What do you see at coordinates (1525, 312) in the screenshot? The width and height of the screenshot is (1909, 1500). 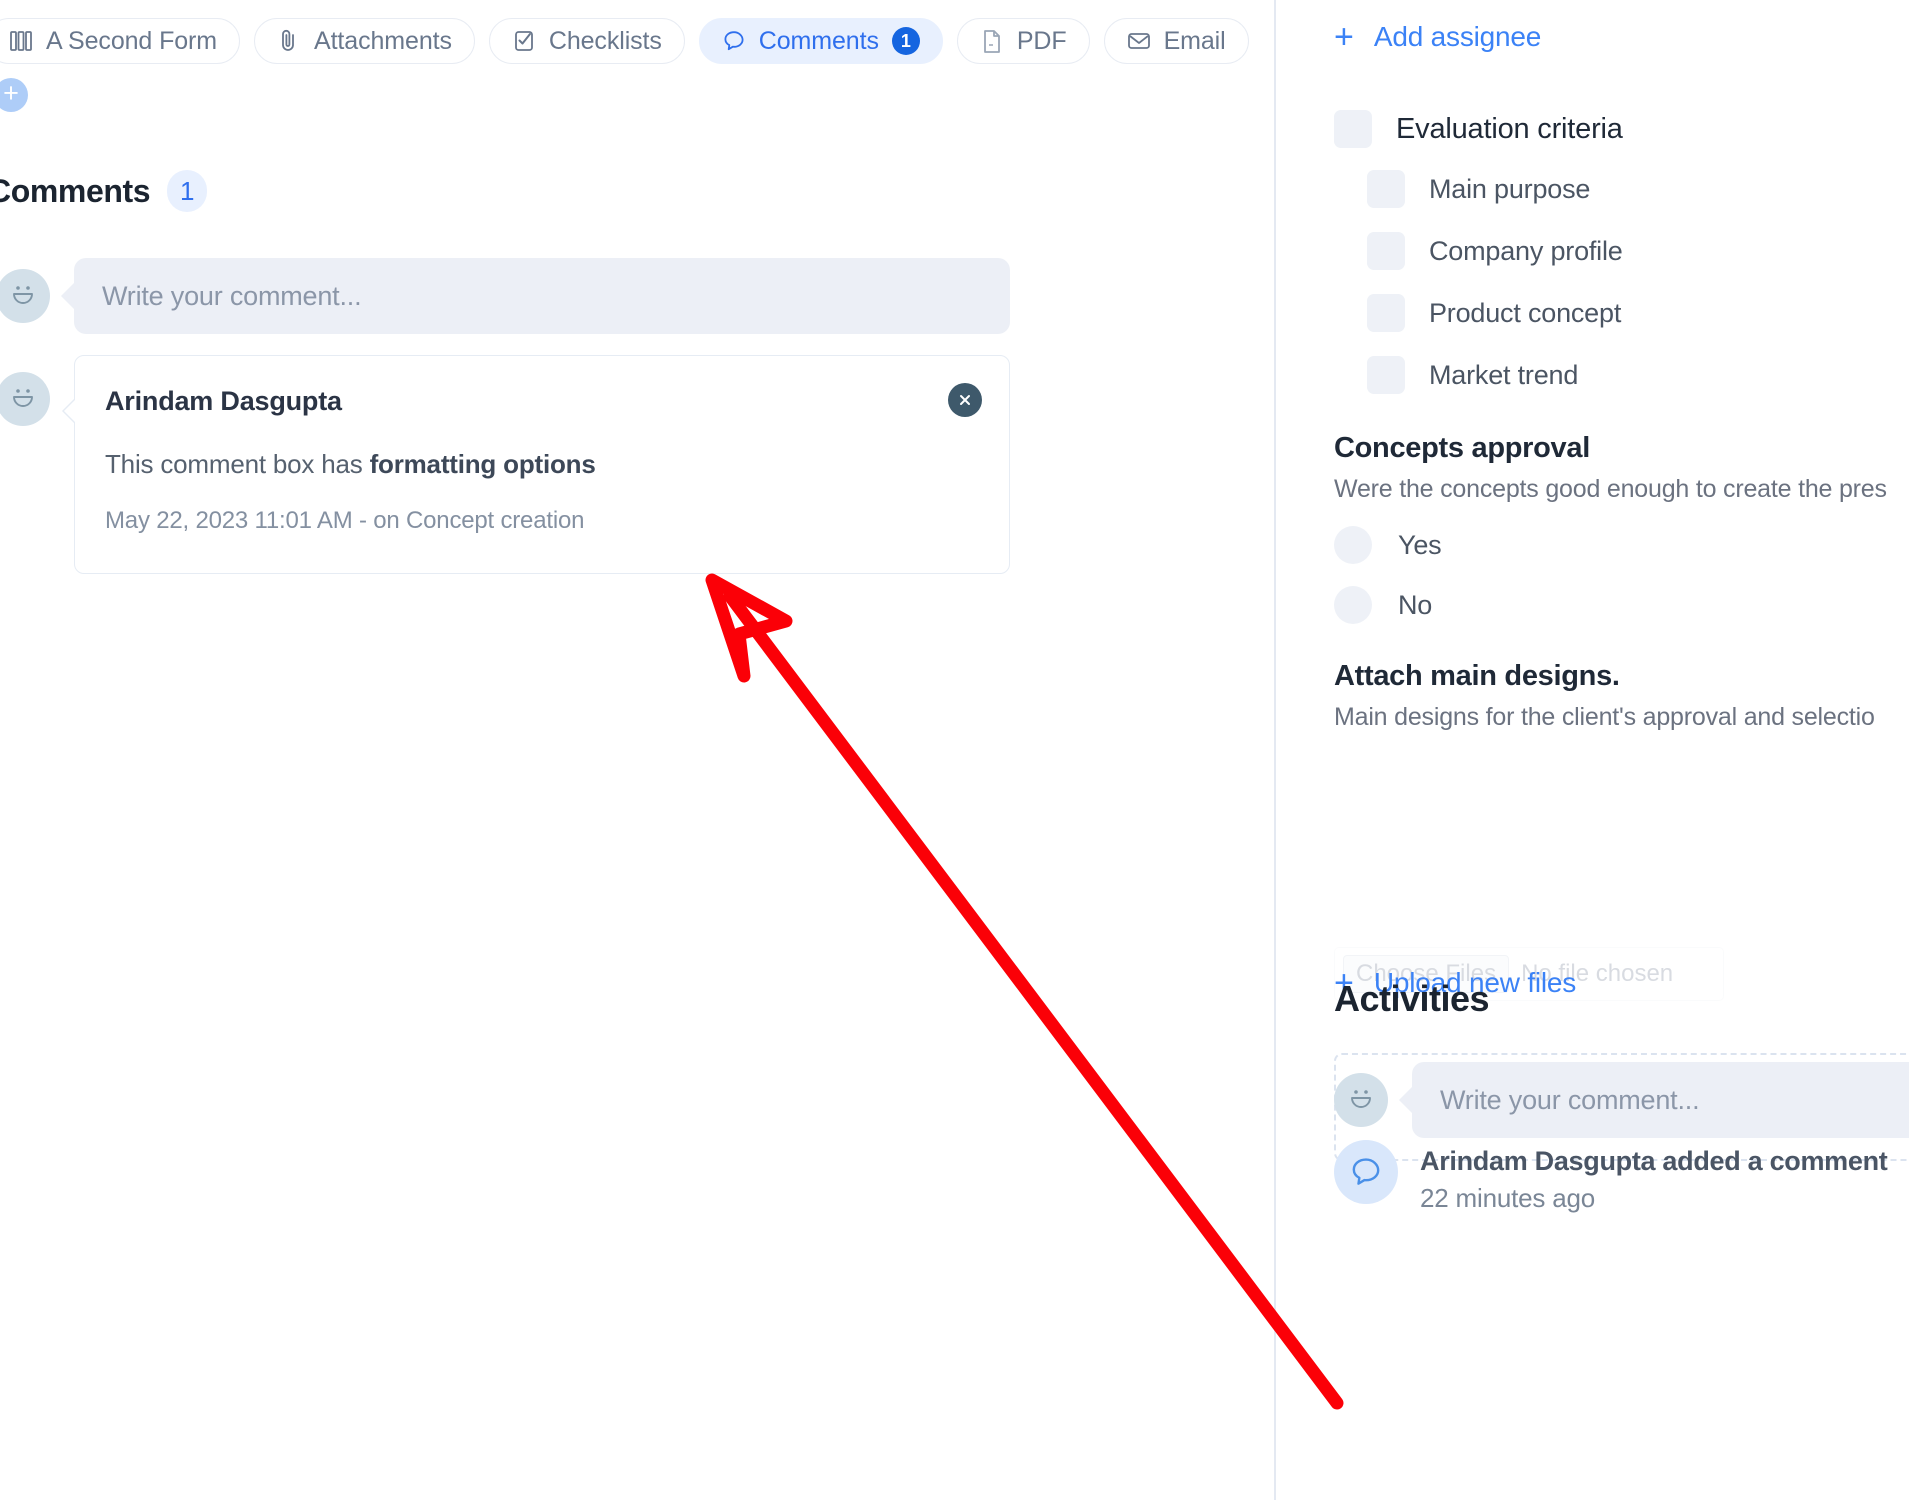 I see `checkbox-label: Product concept` at bounding box center [1525, 312].